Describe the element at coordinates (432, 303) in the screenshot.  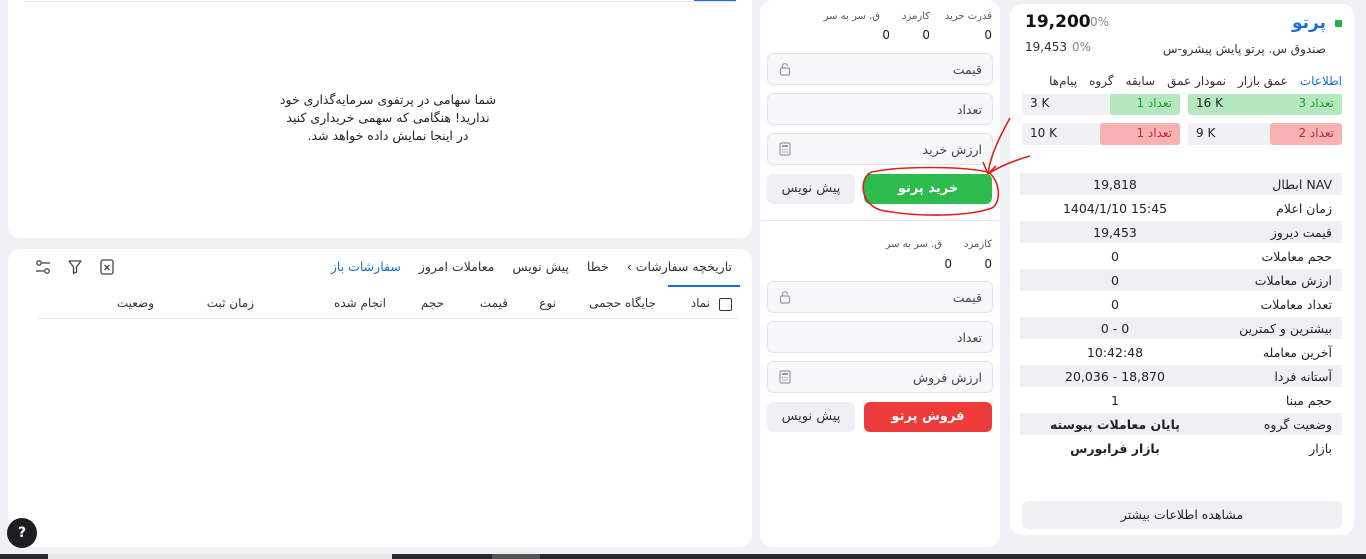
I see `col-volume: حجم` at that location.